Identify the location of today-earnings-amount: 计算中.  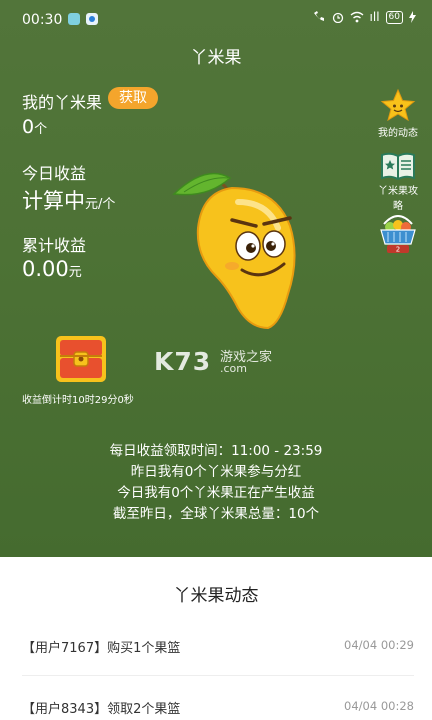
(53, 201).